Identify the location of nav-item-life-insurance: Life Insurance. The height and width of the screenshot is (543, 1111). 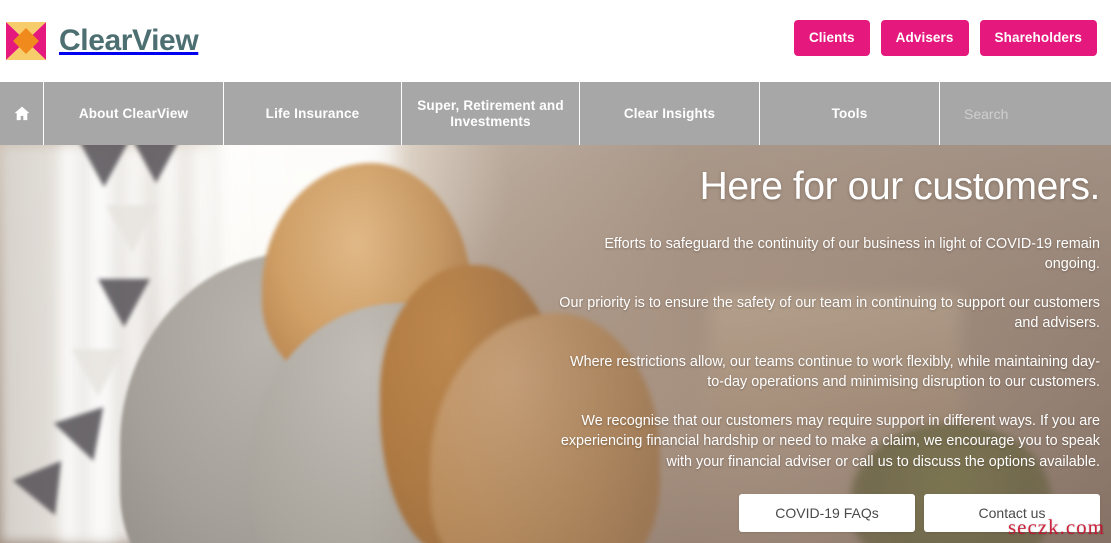
(313, 113).